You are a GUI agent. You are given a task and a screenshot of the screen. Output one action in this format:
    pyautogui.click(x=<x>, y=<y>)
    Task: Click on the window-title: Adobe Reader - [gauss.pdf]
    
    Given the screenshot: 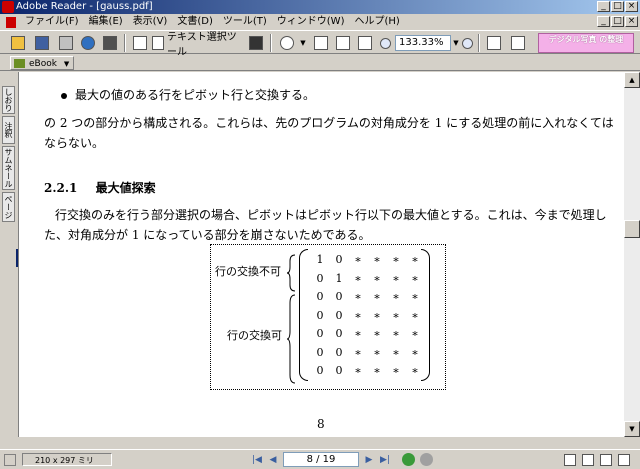 What is the action you would take?
    pyautogui.click(x=84, y=6)
    